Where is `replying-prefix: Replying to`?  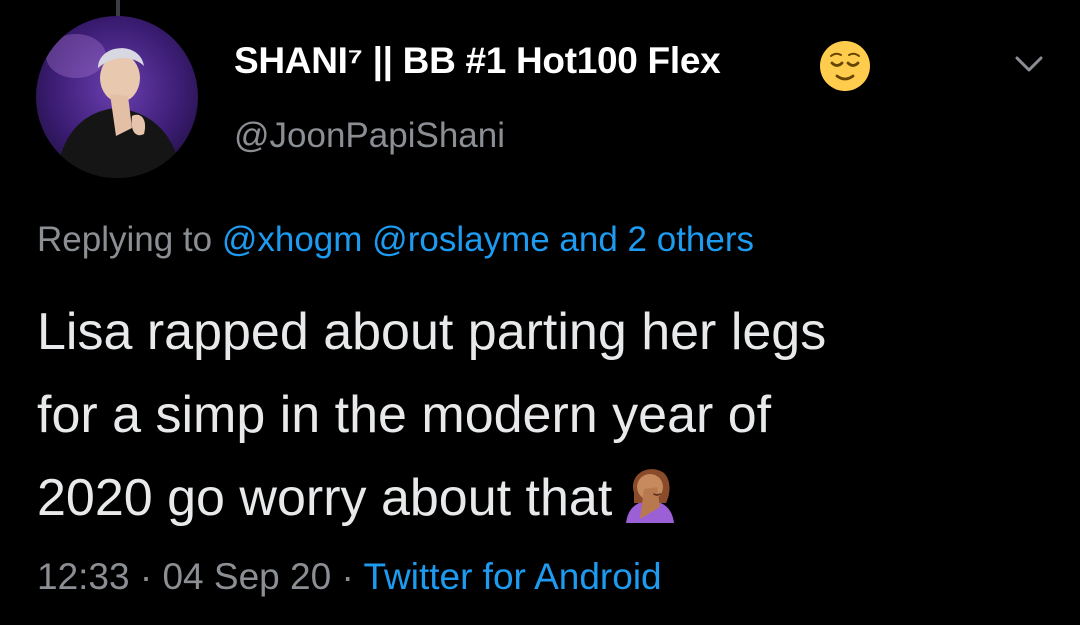 replying-prefix: Replying to is located at coordinates (125, 239).